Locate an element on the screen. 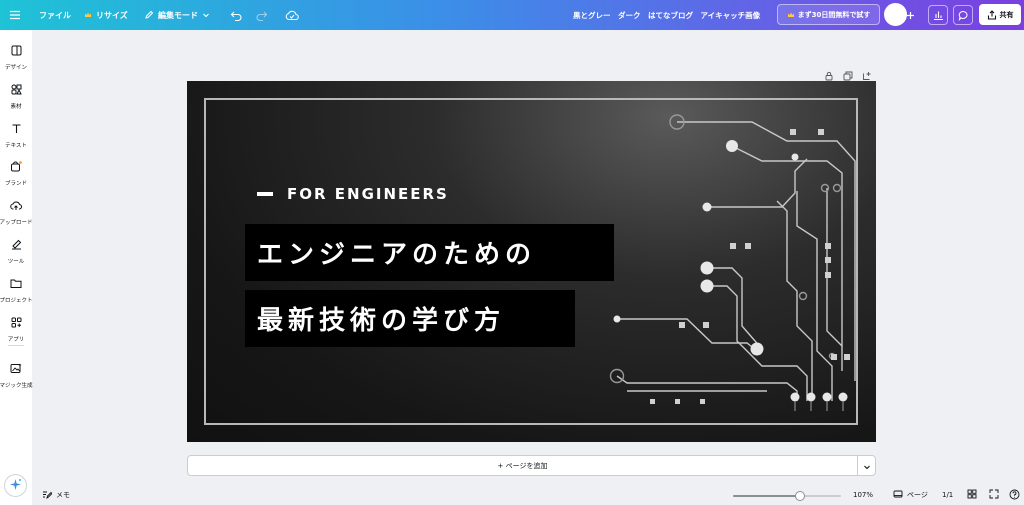 Image resolution: width=1024 pixels, height=505 pixels. notes-icon is located at coordinates (47, 495).